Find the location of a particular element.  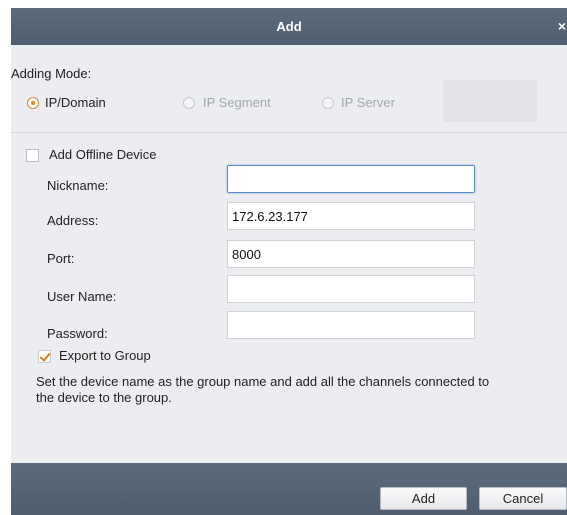

close-icon: × is located at coordinates (562, 26).